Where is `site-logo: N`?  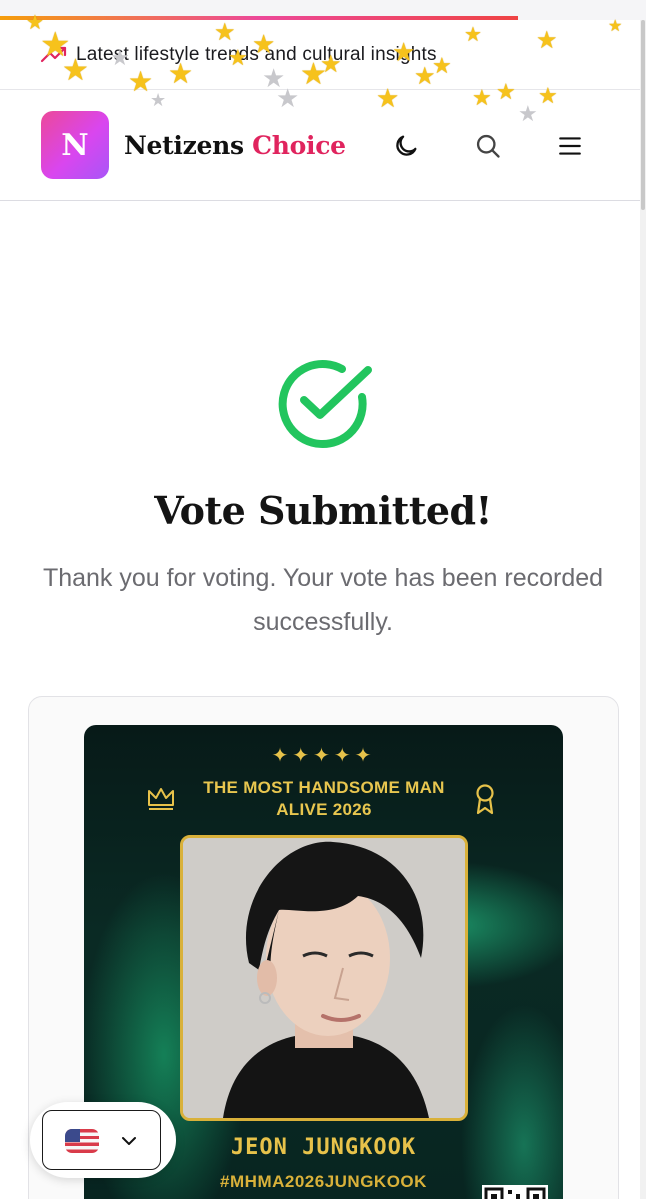
site-logo: N is located at coordinates (75, 145).